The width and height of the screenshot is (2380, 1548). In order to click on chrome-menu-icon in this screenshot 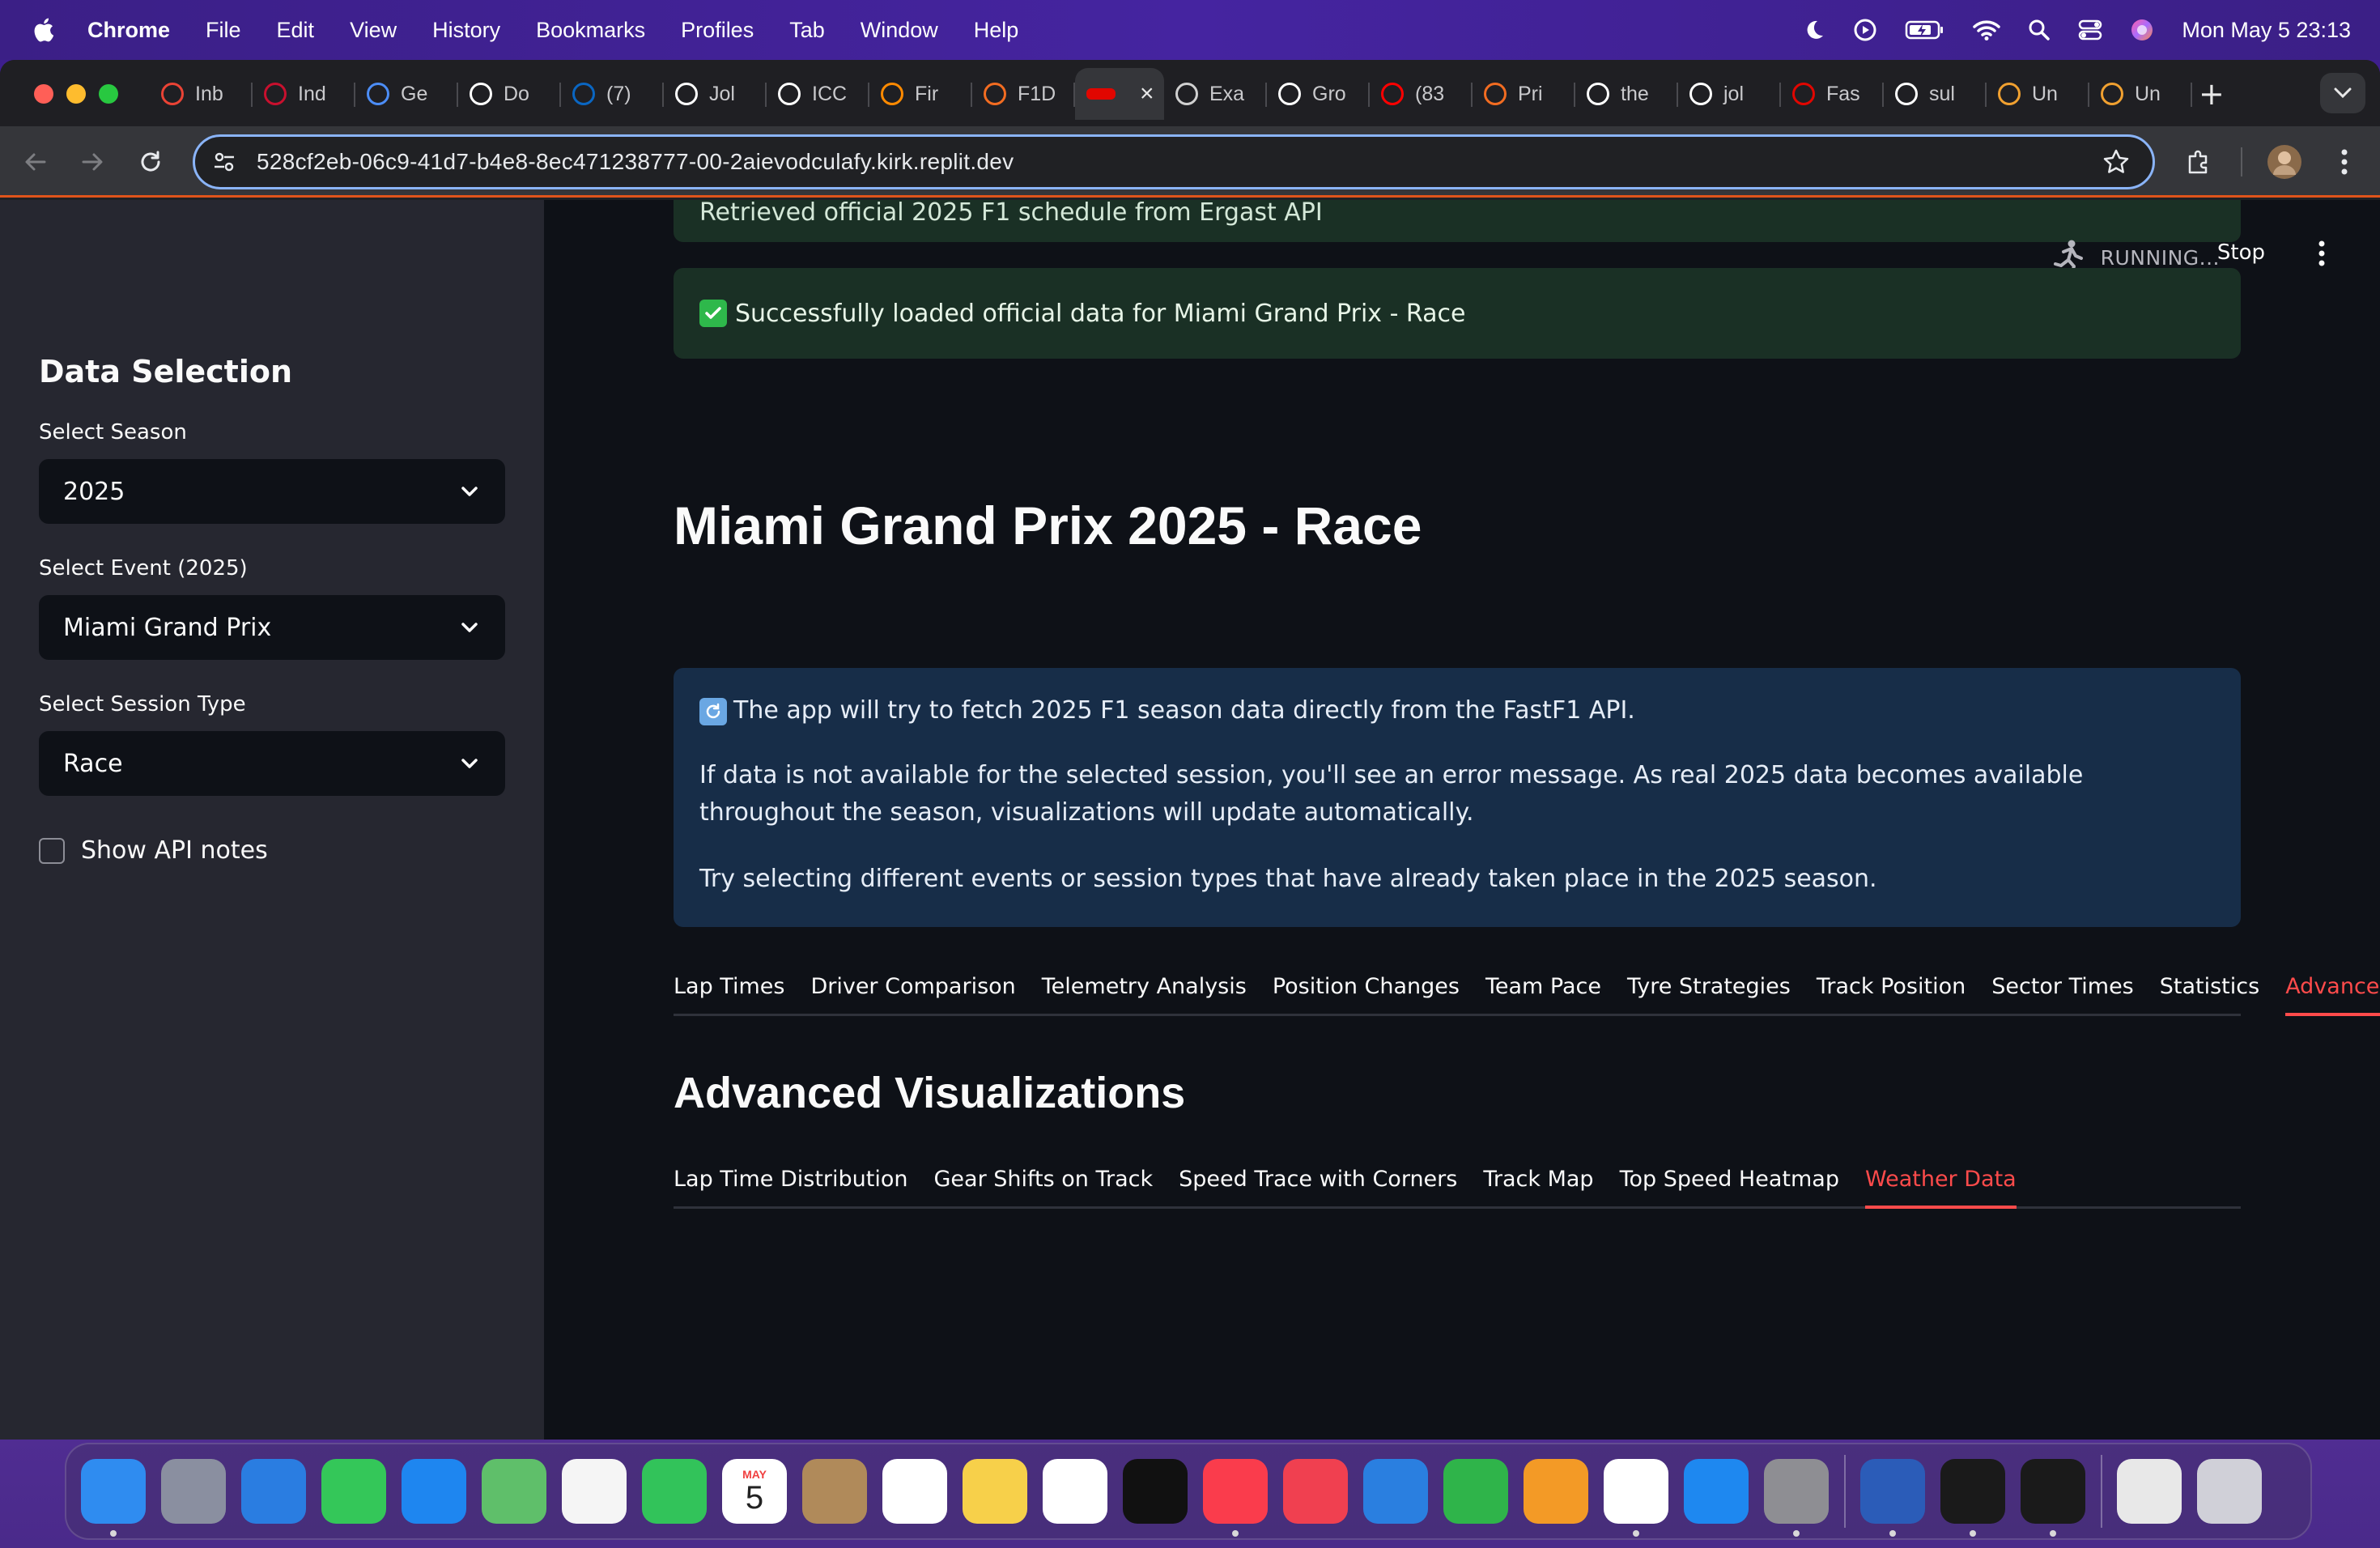, I will do `click(2345, 162)`.